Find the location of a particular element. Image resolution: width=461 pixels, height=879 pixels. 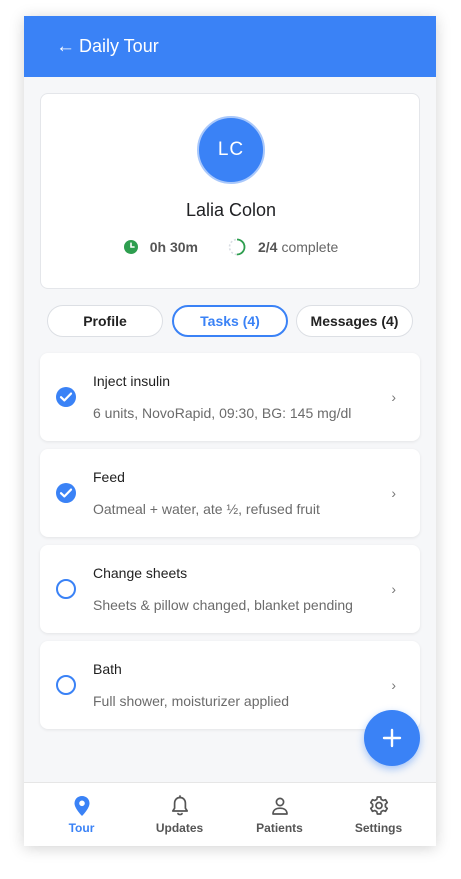

plus-icon is located at coordinates (392, 738).